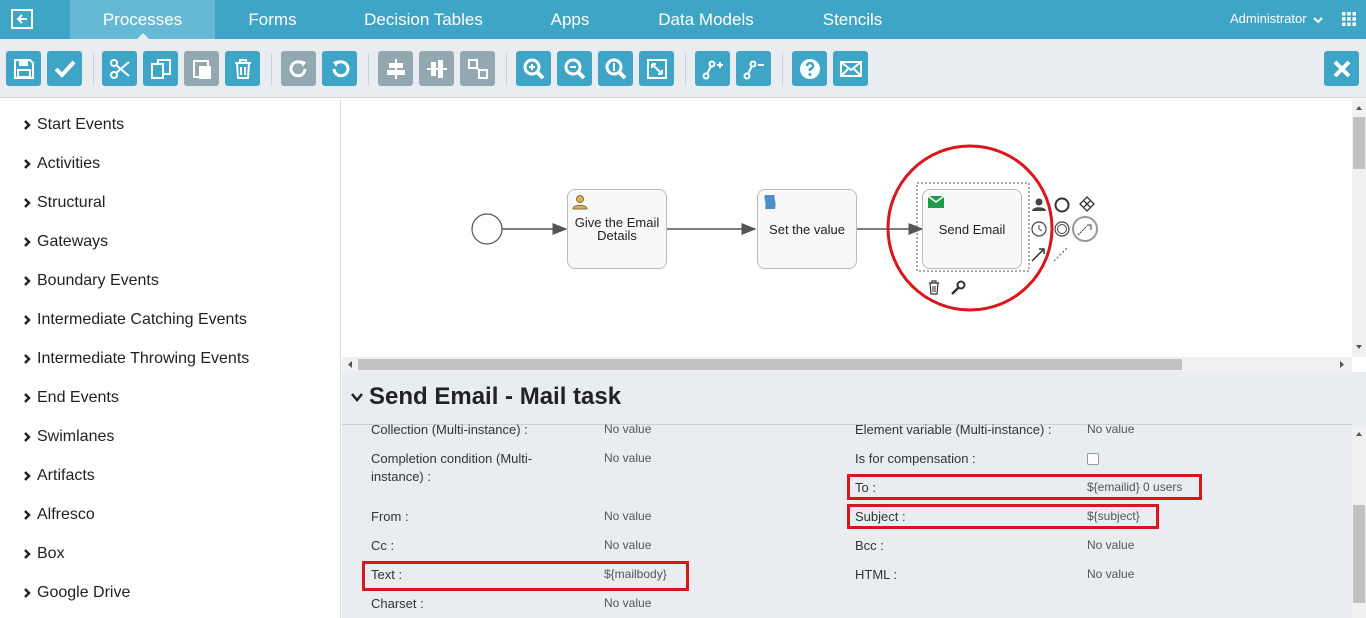 Image resolution: width=1366 pixels, height=618 pixels. I want to click on user-menu: Administrator, so click(1276, 18).